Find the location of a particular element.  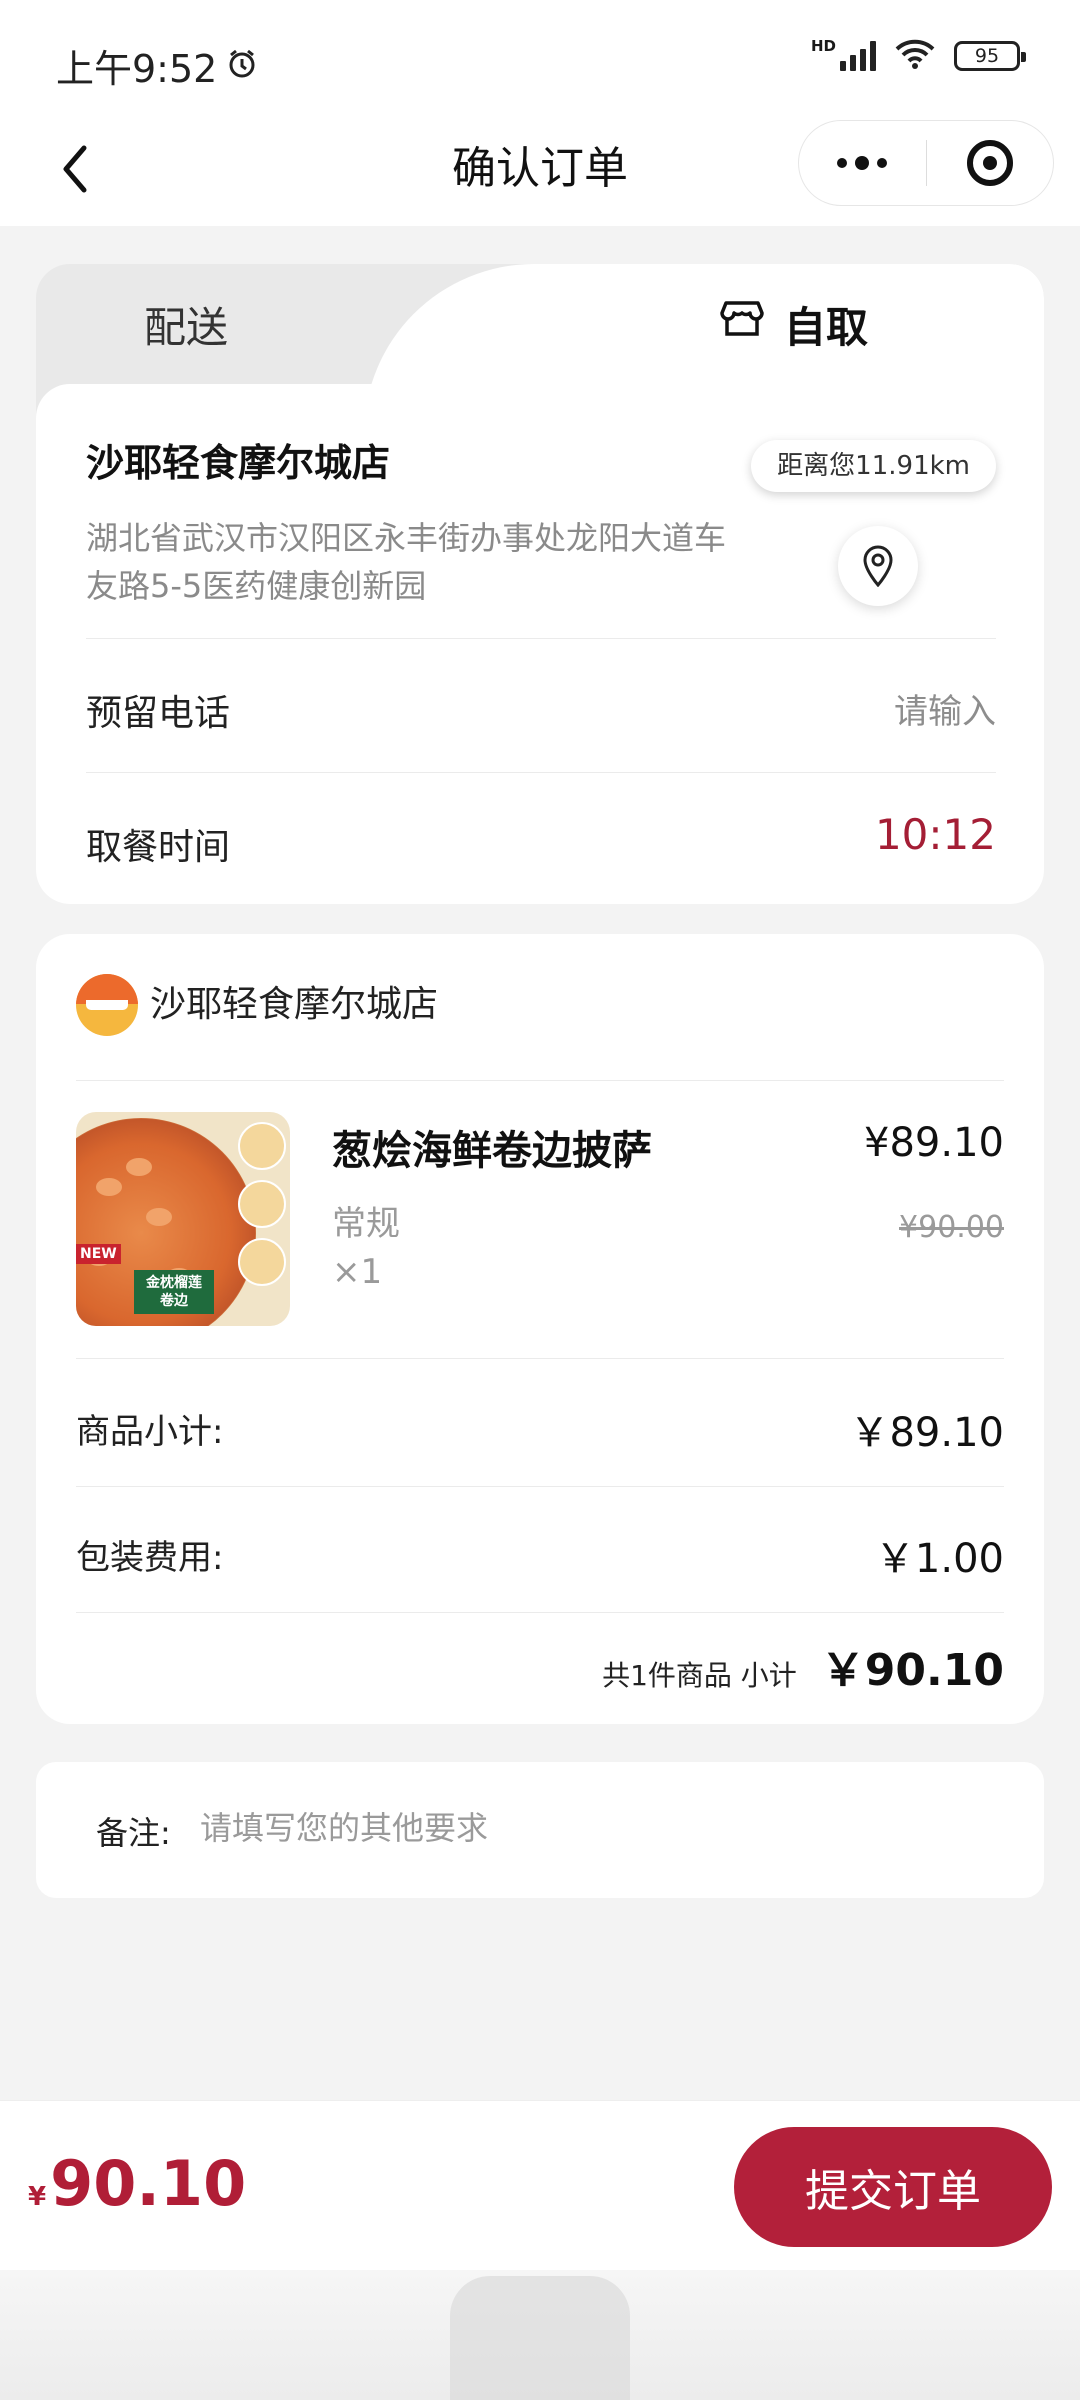

store-icon is located at coordinates (742, 324).